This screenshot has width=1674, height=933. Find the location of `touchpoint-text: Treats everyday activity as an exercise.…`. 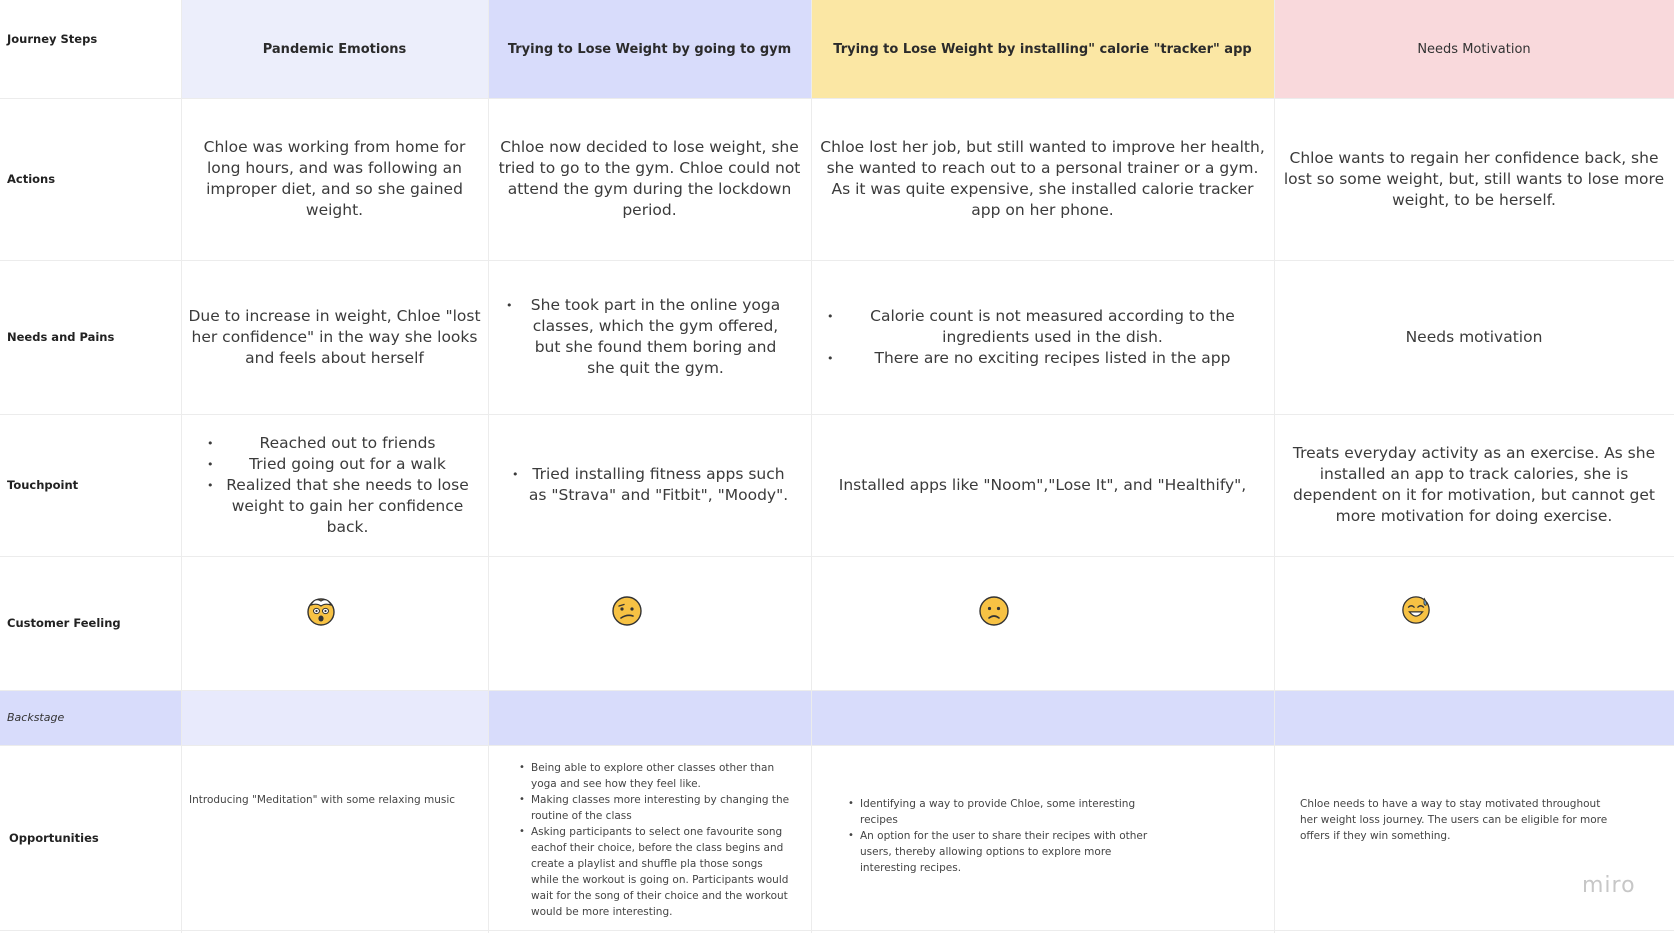

touchpoint-text: Treats everyday activity as an exercise.… is located at coordinates (1474, 484).